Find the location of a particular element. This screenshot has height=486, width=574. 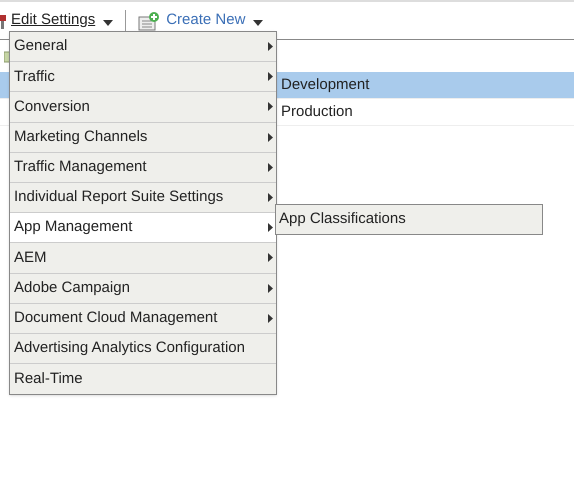

menu-item: General is located at coordinates (143, 47).